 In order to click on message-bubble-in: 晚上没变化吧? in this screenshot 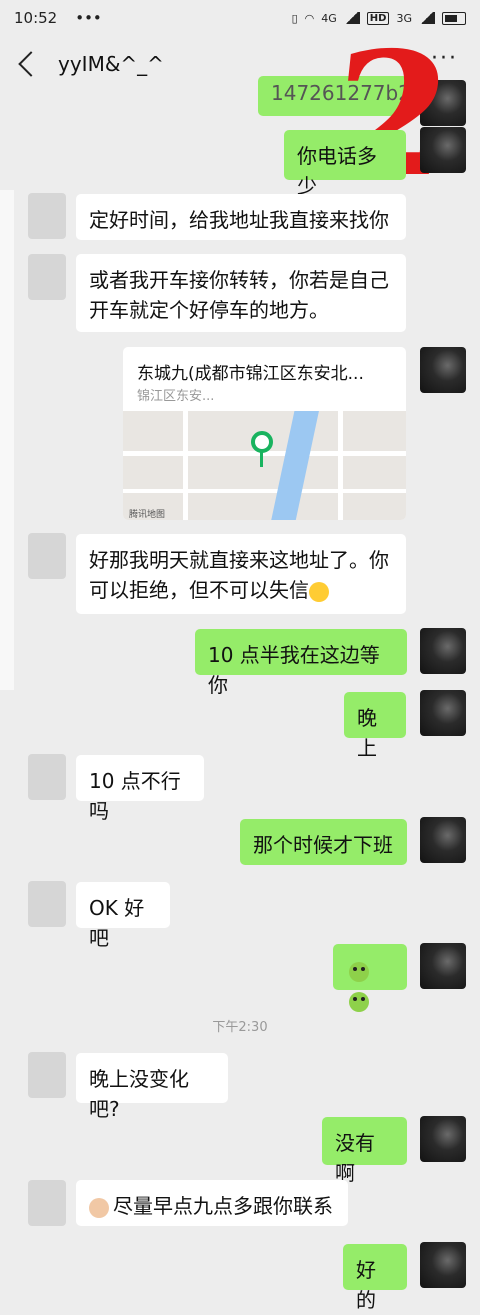, I will do `click(152, 1087)`.